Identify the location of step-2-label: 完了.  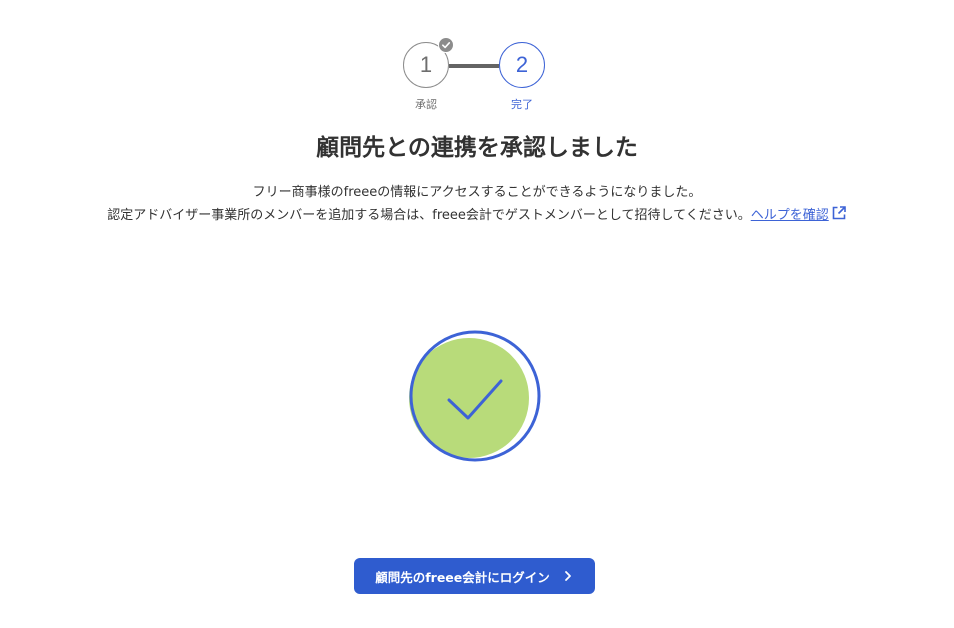
(522, 104).